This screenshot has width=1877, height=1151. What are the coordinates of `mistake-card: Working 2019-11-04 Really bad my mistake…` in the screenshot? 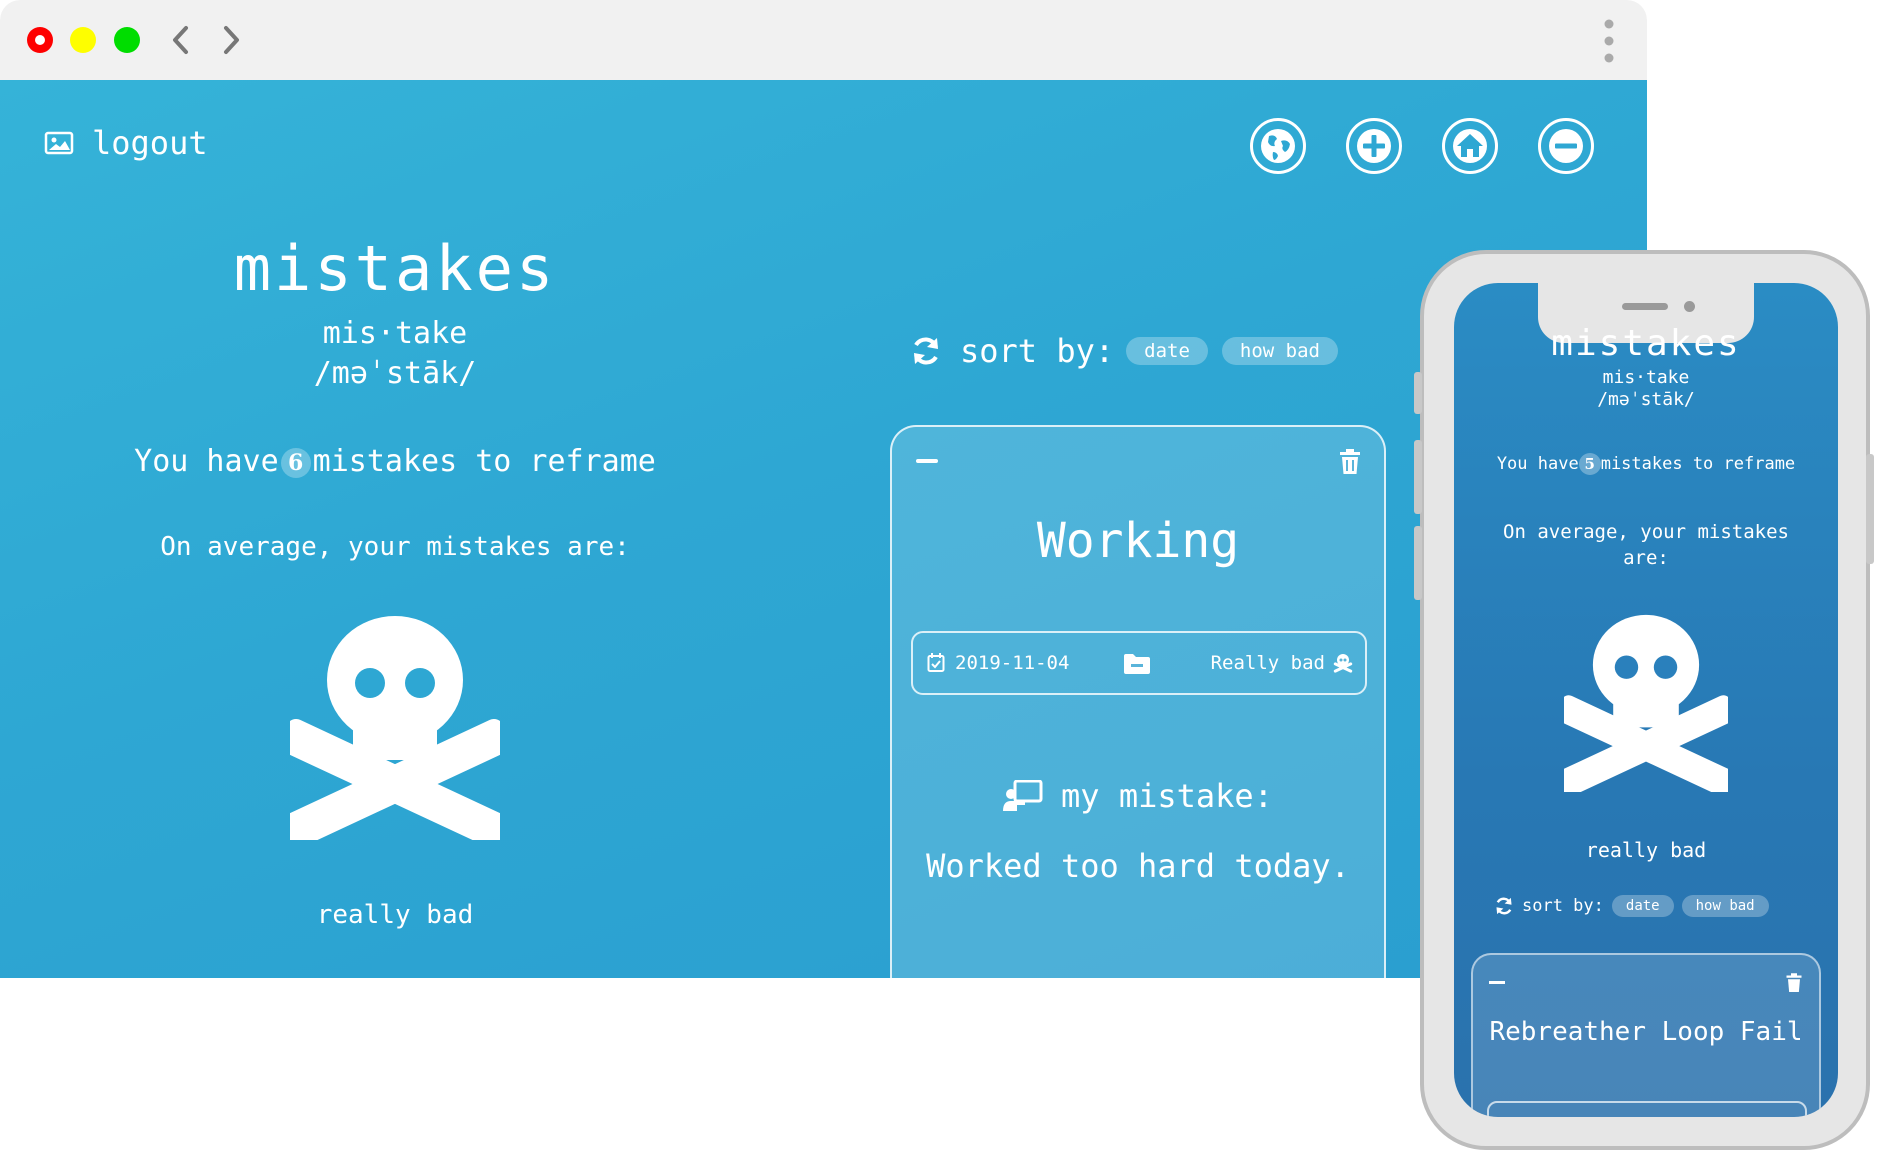 It's located at (1138, 701).